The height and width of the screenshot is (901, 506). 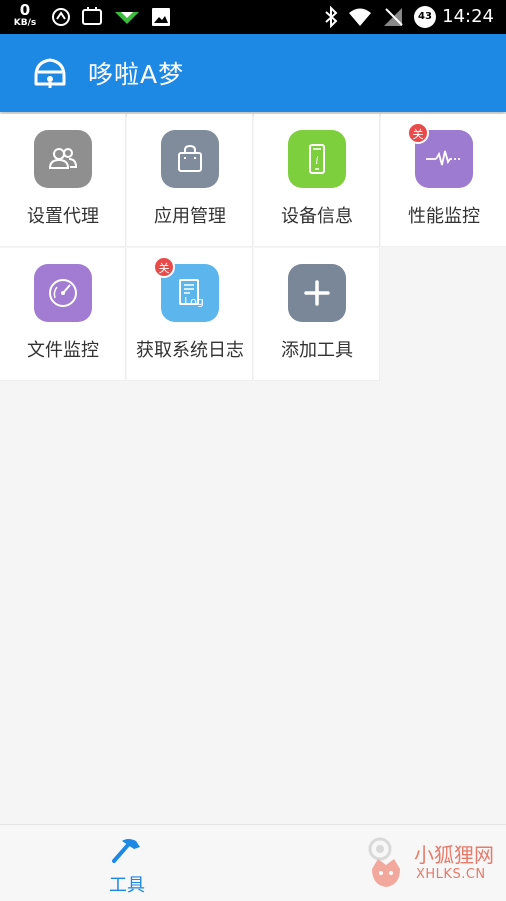 What do you see at coordinates (126, 851) in the screenshot?
I see `hammer-icon` at bounding box center [126, 851].